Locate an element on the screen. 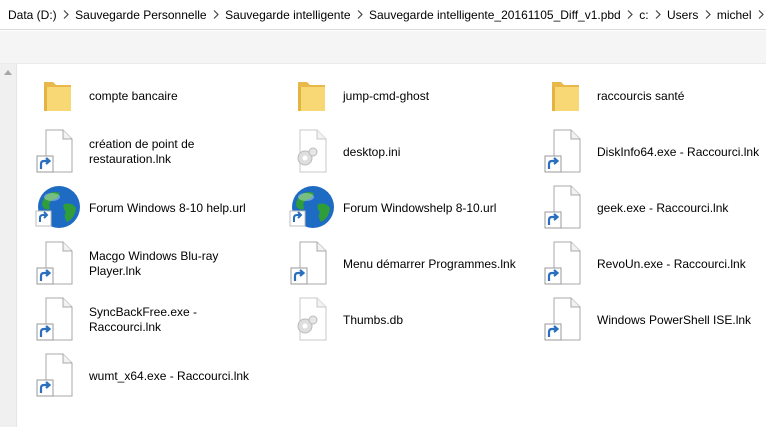 This screenshot has height=427, width=766. file-item: Menu démarrer Programmes.lnk is located at coordinates (413, 264).